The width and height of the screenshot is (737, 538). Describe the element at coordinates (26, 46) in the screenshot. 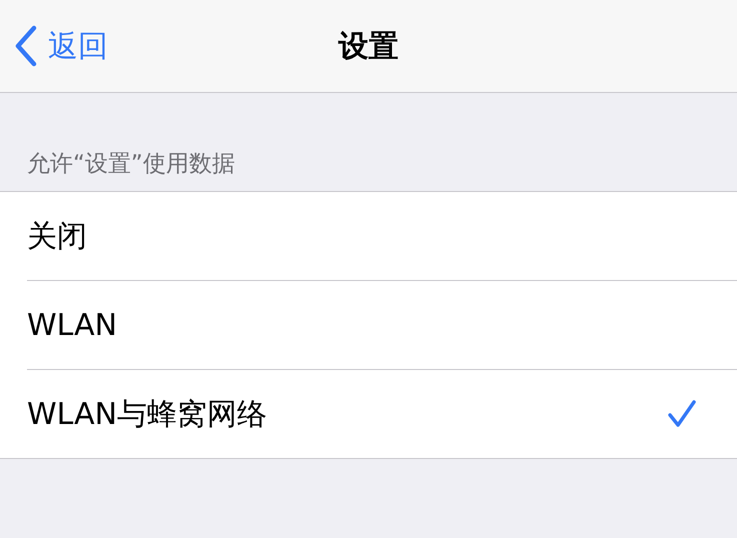

I see `back-chevron-icon` at that location.